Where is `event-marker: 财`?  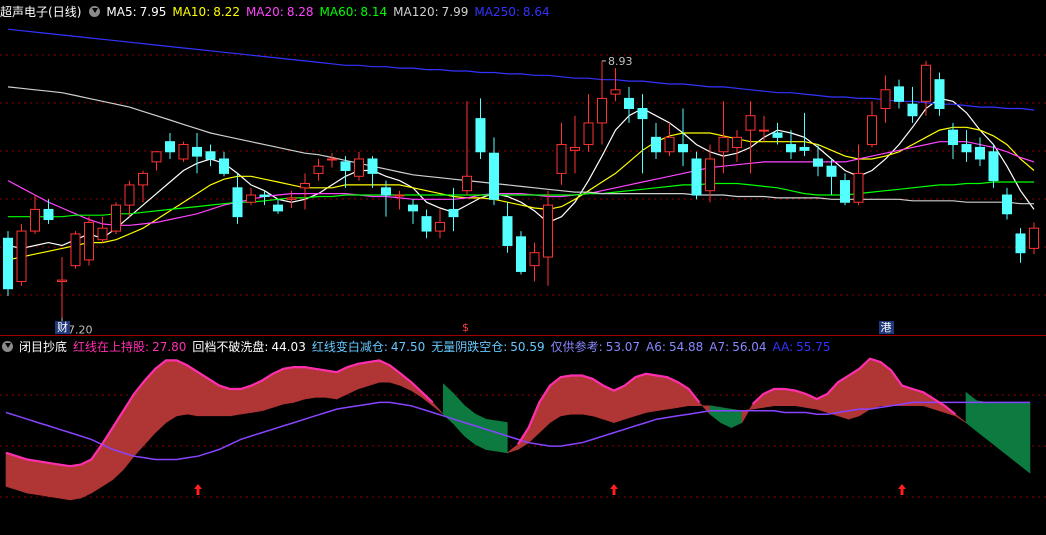
event-marker: 财 is located at coordinates (62, 327).